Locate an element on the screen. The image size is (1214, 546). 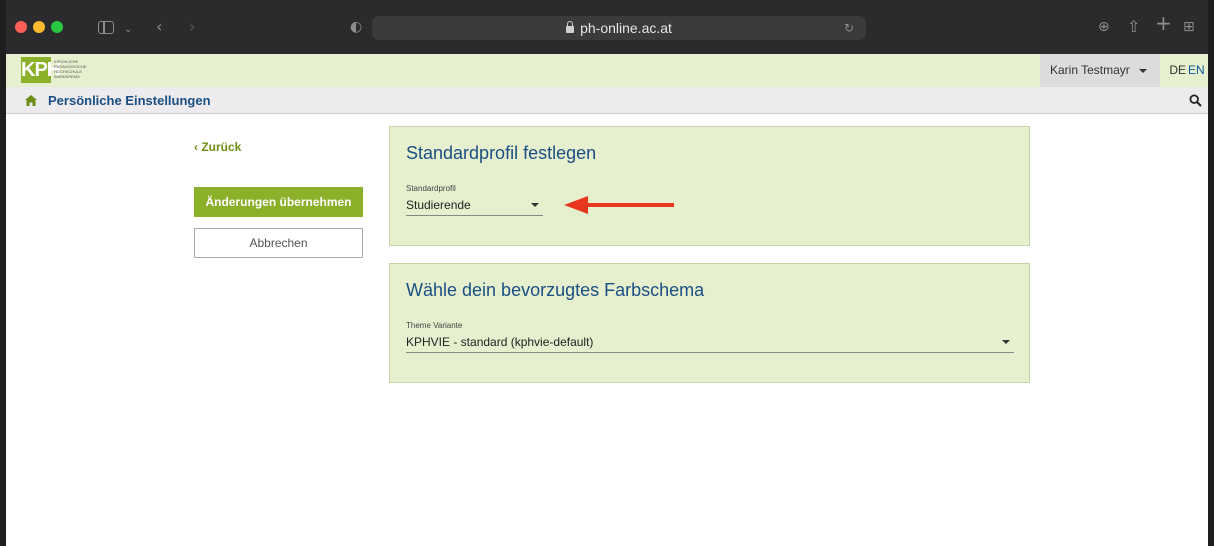
search-icon is located at coordinates (1195, 100).